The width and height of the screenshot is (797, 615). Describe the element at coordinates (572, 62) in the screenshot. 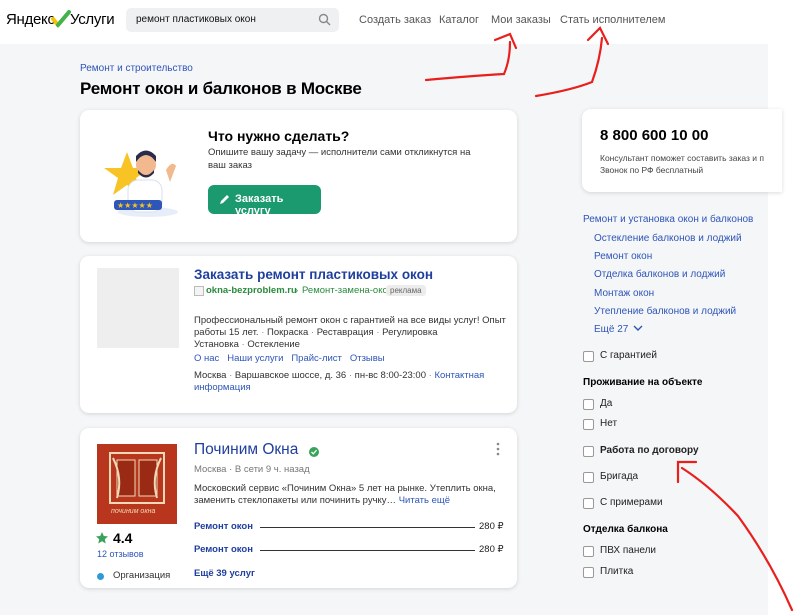

I see `arrow-to-become-provider-icon` at that location.